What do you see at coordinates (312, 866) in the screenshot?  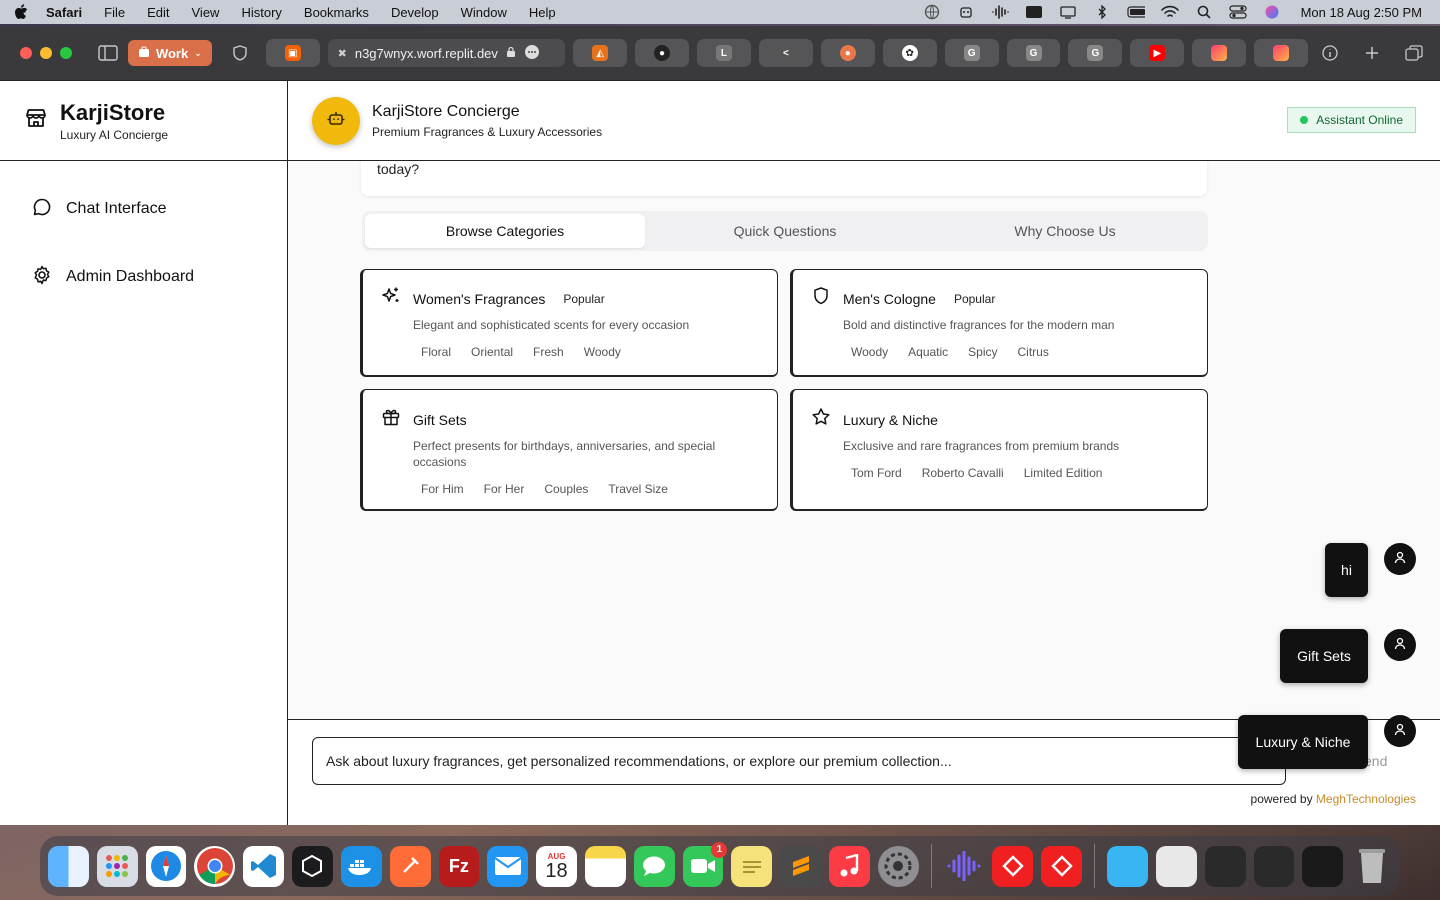 I see `cube-app-icon` at bounding box center [312, 866].